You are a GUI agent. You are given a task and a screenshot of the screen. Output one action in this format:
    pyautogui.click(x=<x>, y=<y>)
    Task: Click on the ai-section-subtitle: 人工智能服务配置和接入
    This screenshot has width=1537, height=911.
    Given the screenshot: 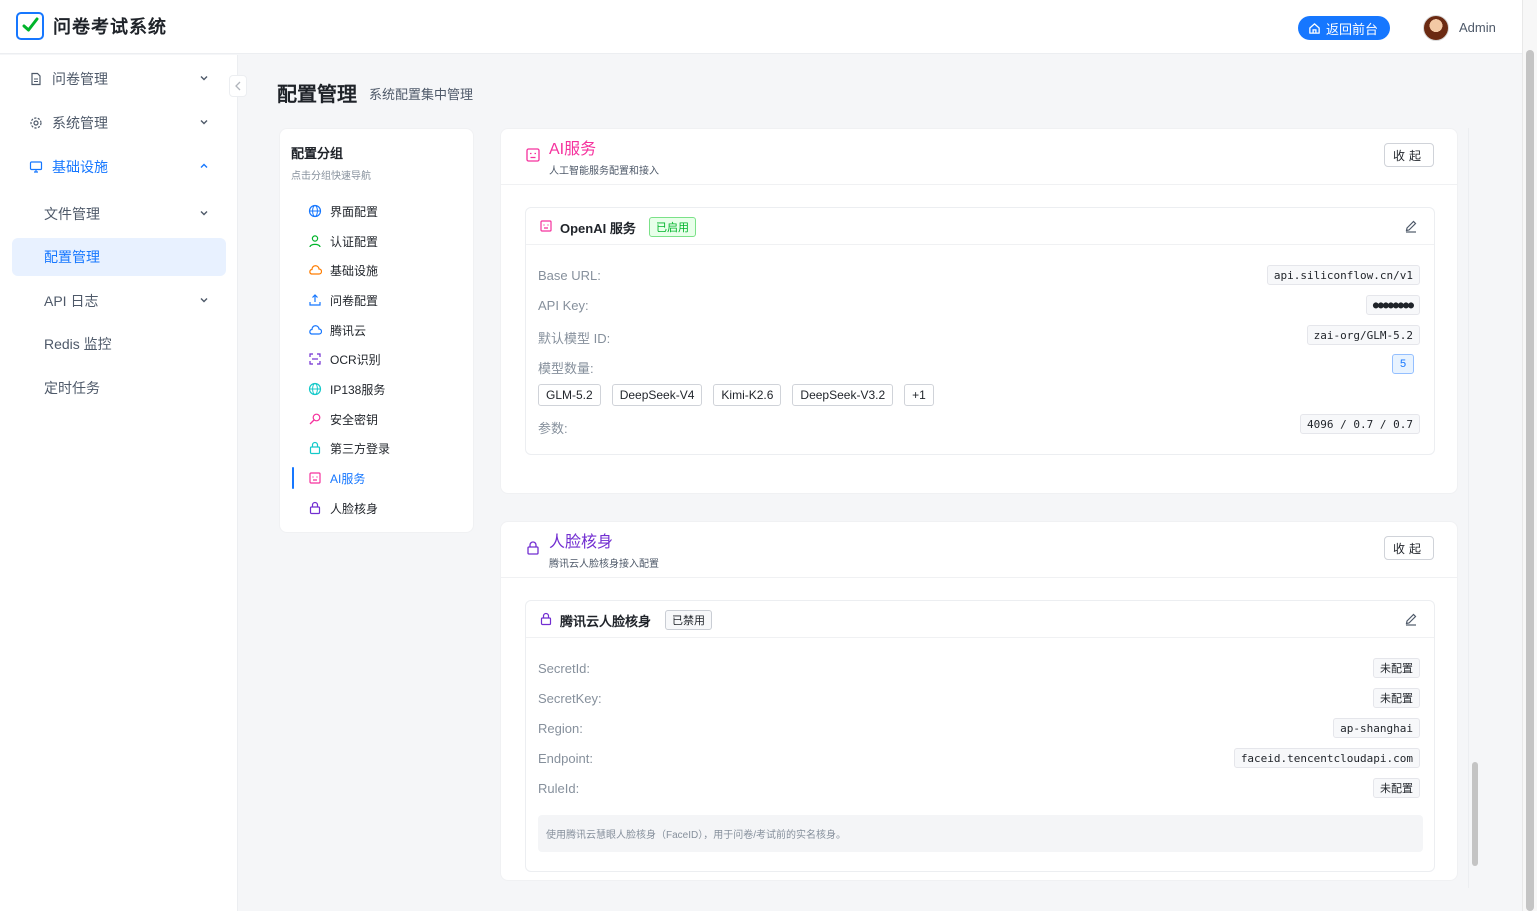 What is the action you would take?
    pyautogui.click(x=604, y=171)
    